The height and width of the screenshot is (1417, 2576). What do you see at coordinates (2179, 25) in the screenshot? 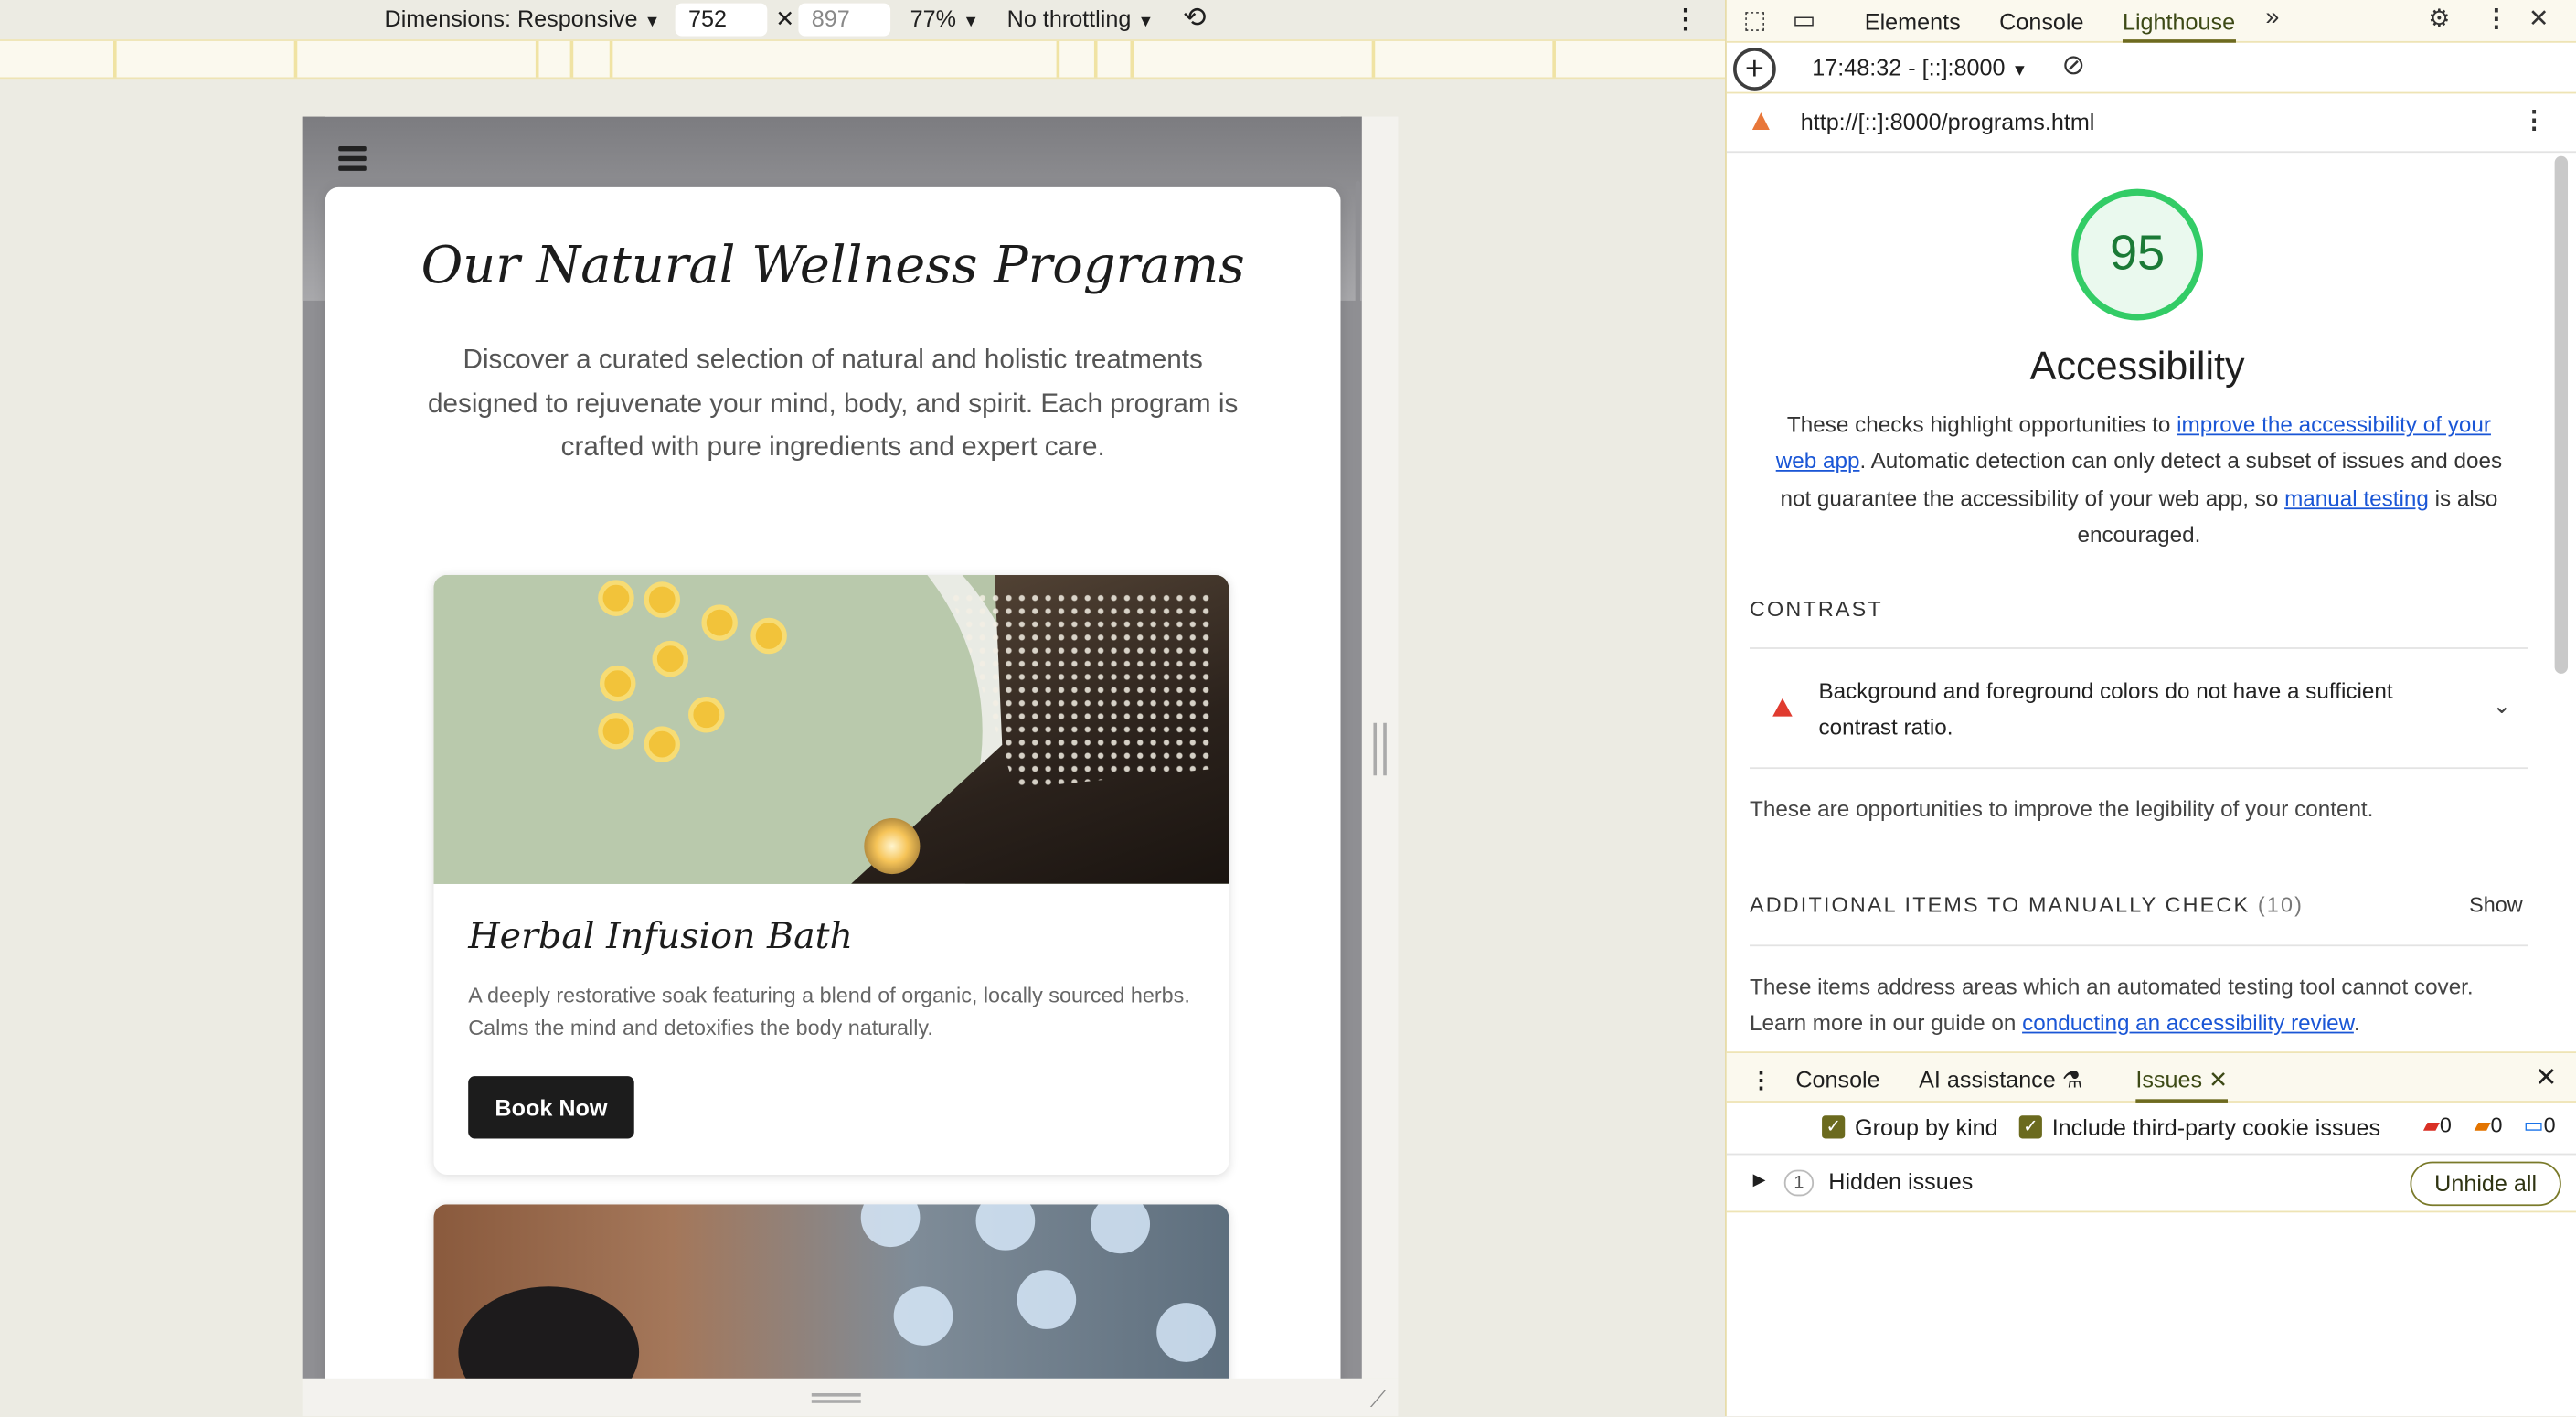
I see `tab-lighthouse: Lighthouse` at bounding box center [2179, 25].